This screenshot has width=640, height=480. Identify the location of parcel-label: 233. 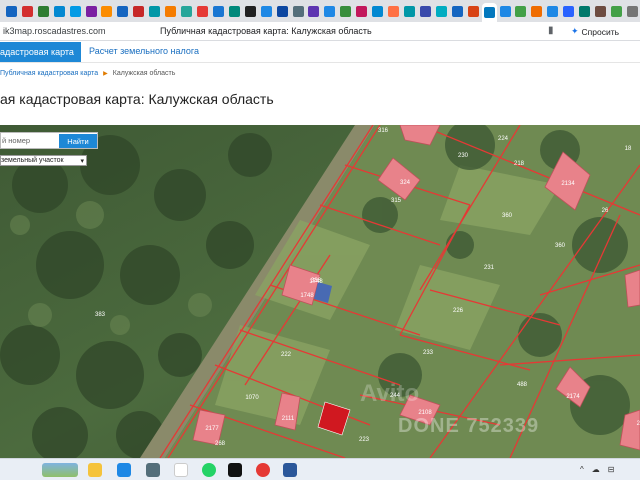
(428, 353).